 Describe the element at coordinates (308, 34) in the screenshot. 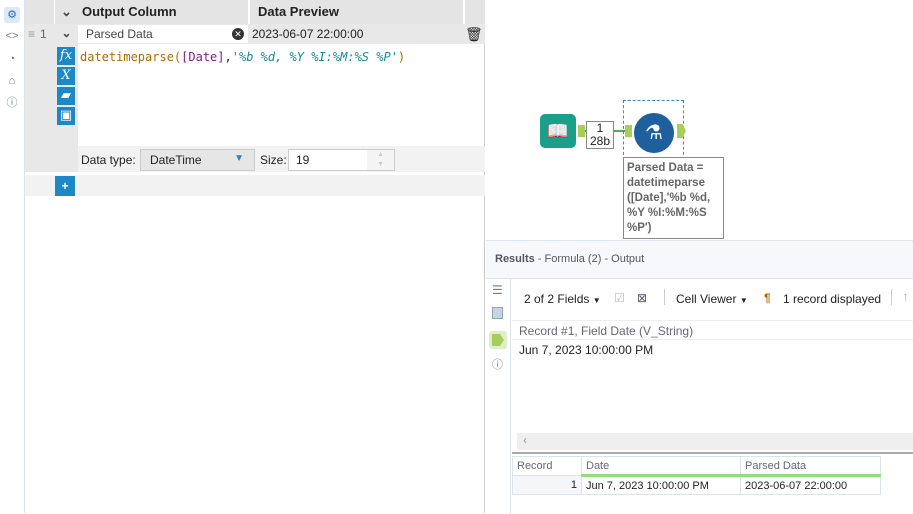

I see `data-preview-value: 2023-06-07 22:00:00` at that location.